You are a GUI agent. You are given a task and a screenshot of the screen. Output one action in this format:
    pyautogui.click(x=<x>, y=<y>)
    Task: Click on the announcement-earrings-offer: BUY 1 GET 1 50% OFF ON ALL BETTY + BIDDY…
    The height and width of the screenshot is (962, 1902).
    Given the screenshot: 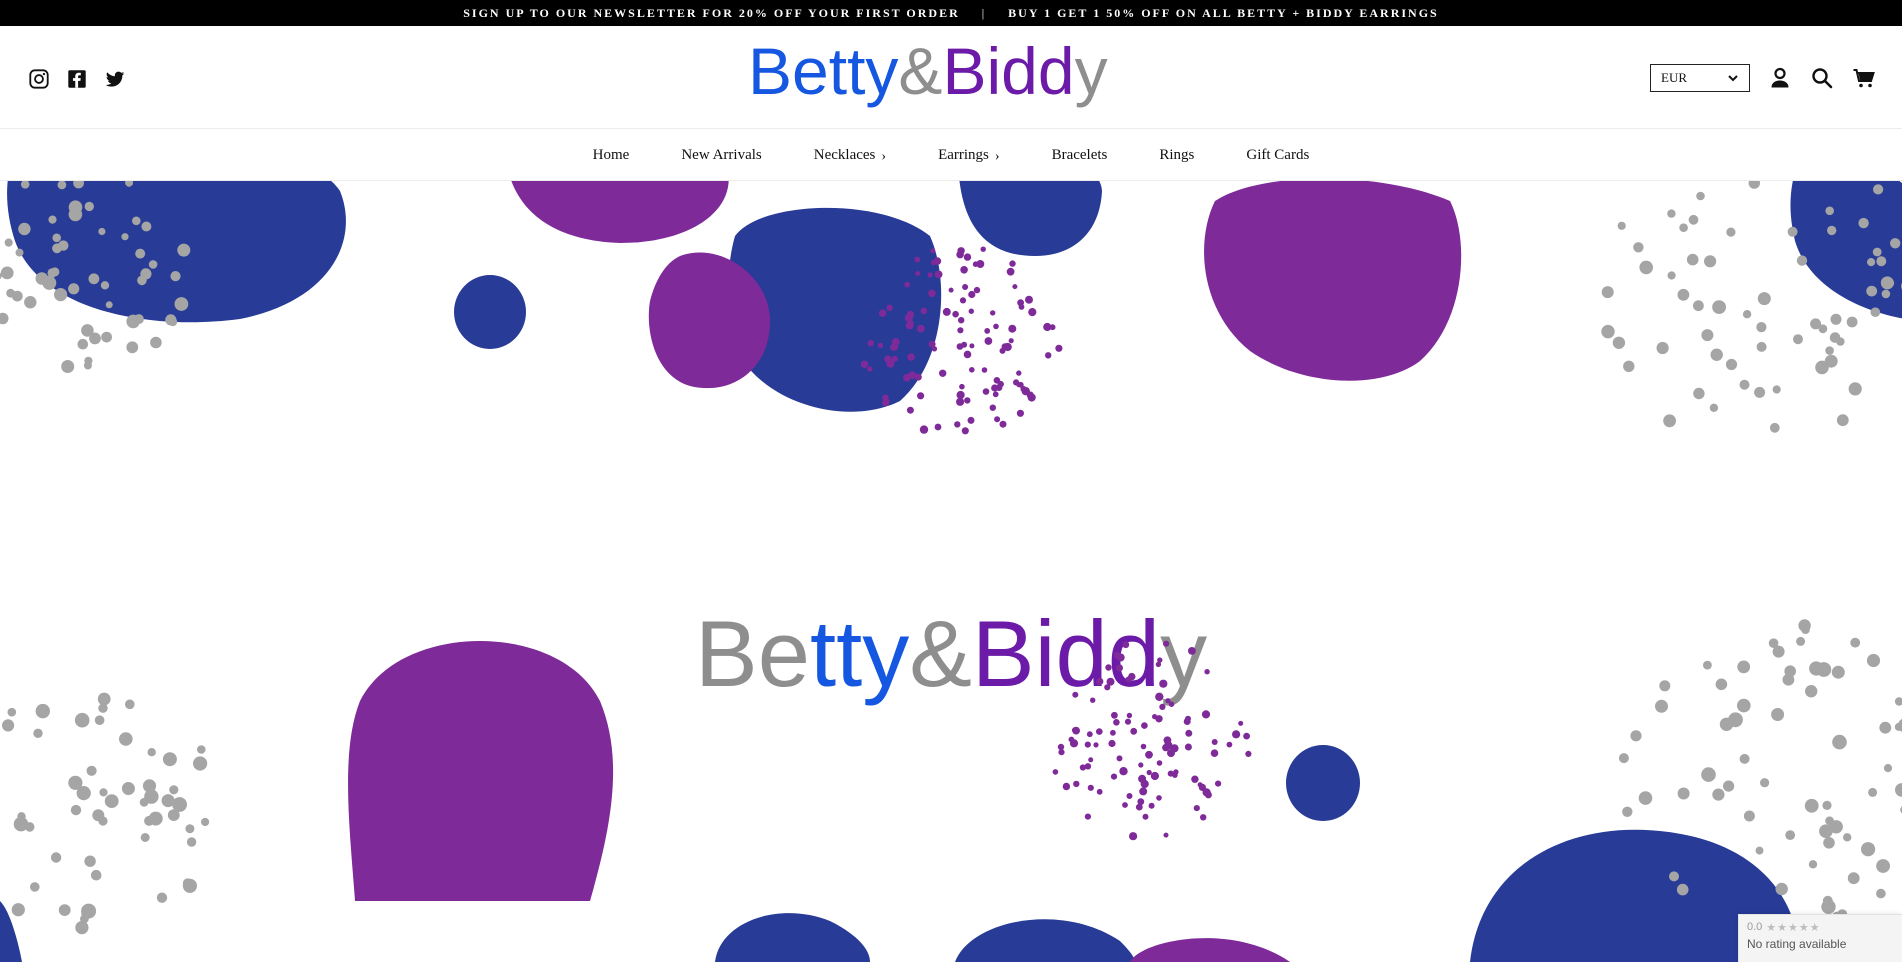 What is the action you would take?
    pyautogui.click(x=1223, y=13)
    